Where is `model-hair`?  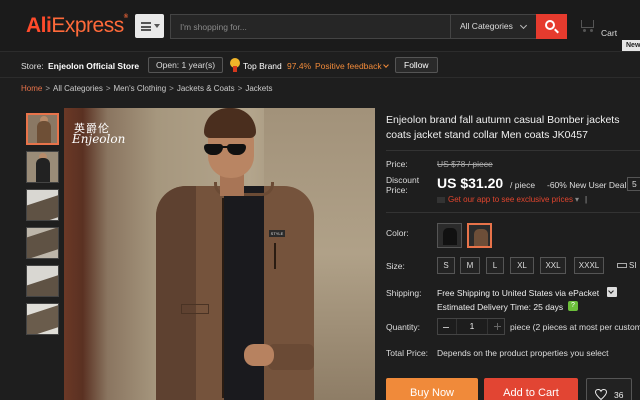
model-hair is located at coordinates (230, 123).